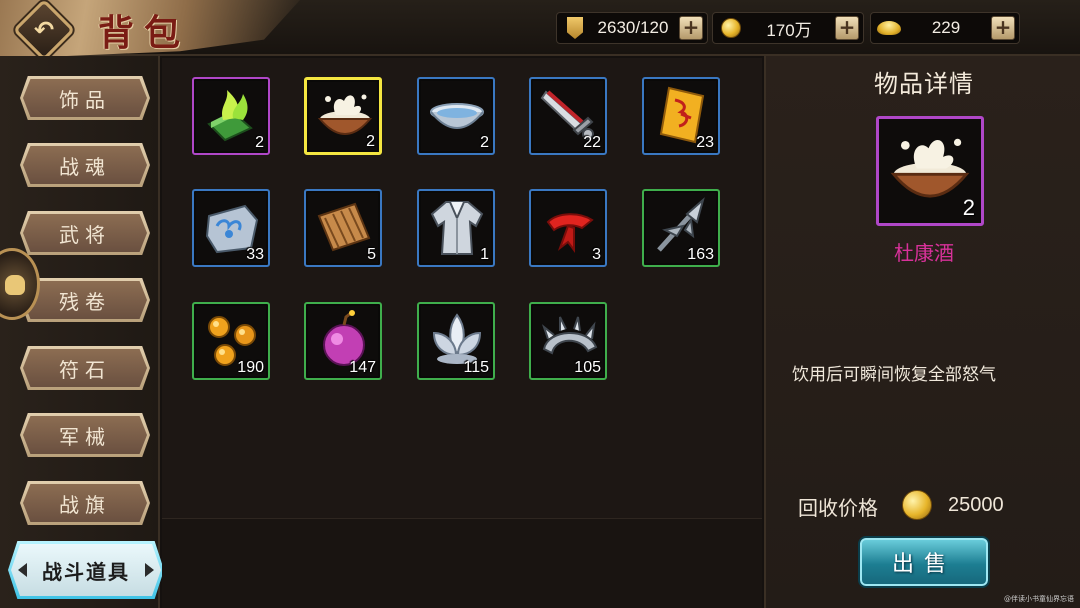  I want to click on item-description: 饮用后可瞬间恢复全部怒气, so click(894, 375).